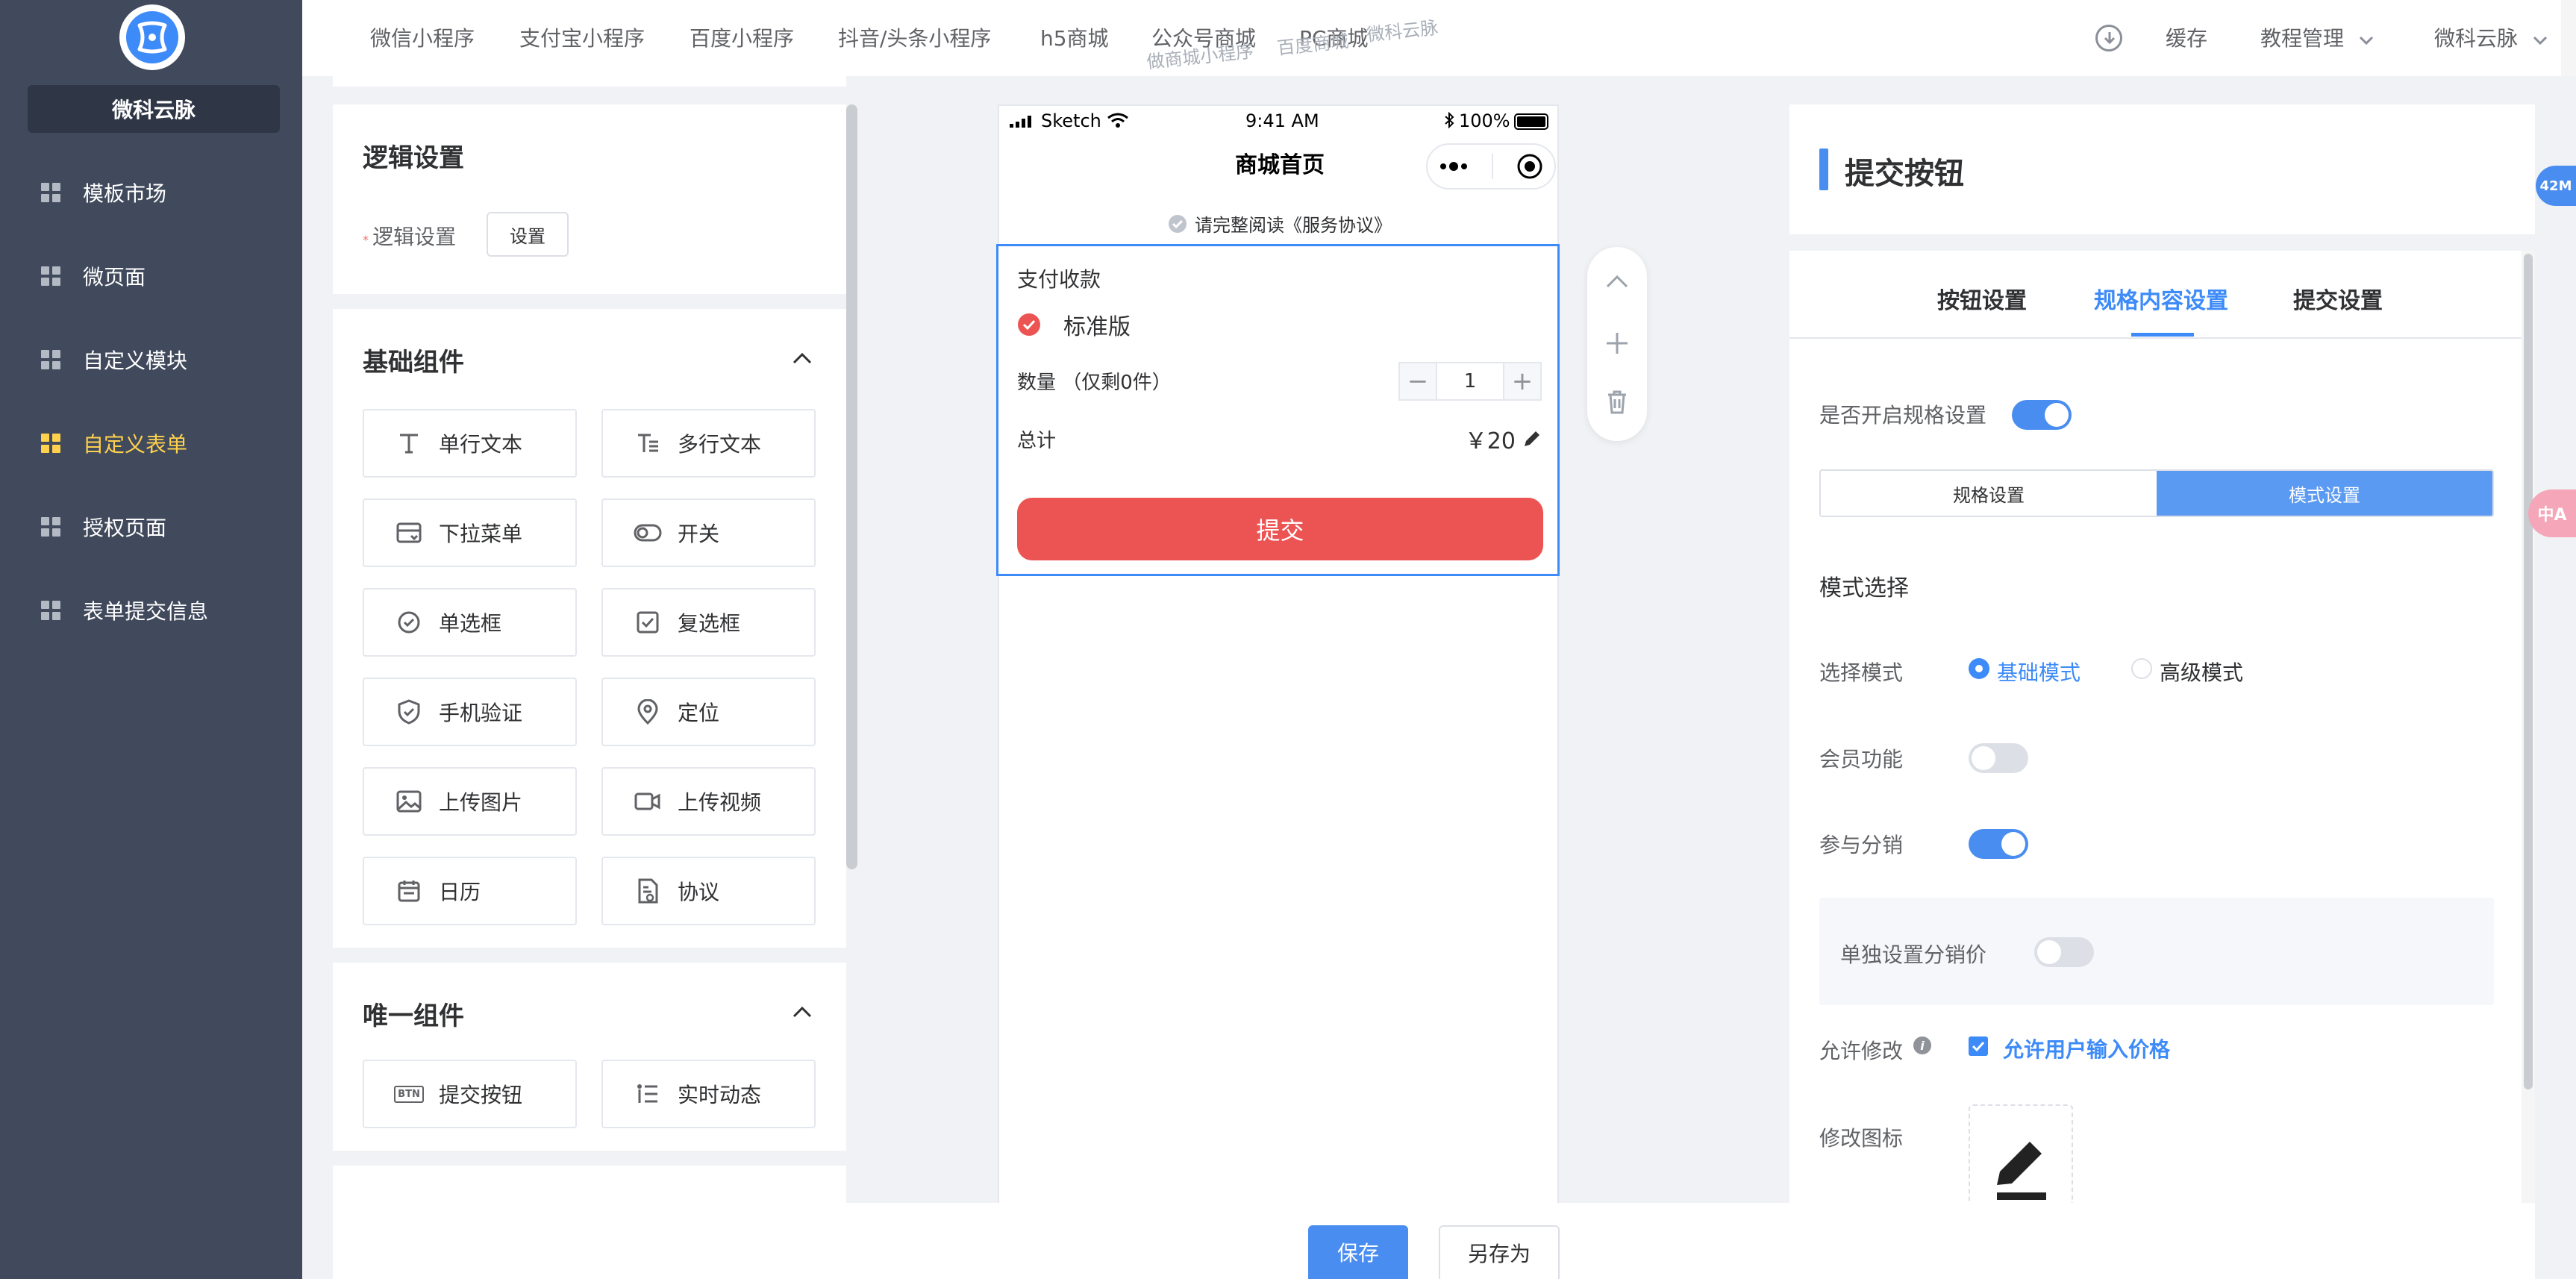 Image resolution: width=2576 pixels, height=1279 pixels. What do you see at coordinates (2086, 1048) in the screenshot?
I see `allow-edit-checkbox-label: 允许用户输入价格` at bounding box center [2086, 1048].